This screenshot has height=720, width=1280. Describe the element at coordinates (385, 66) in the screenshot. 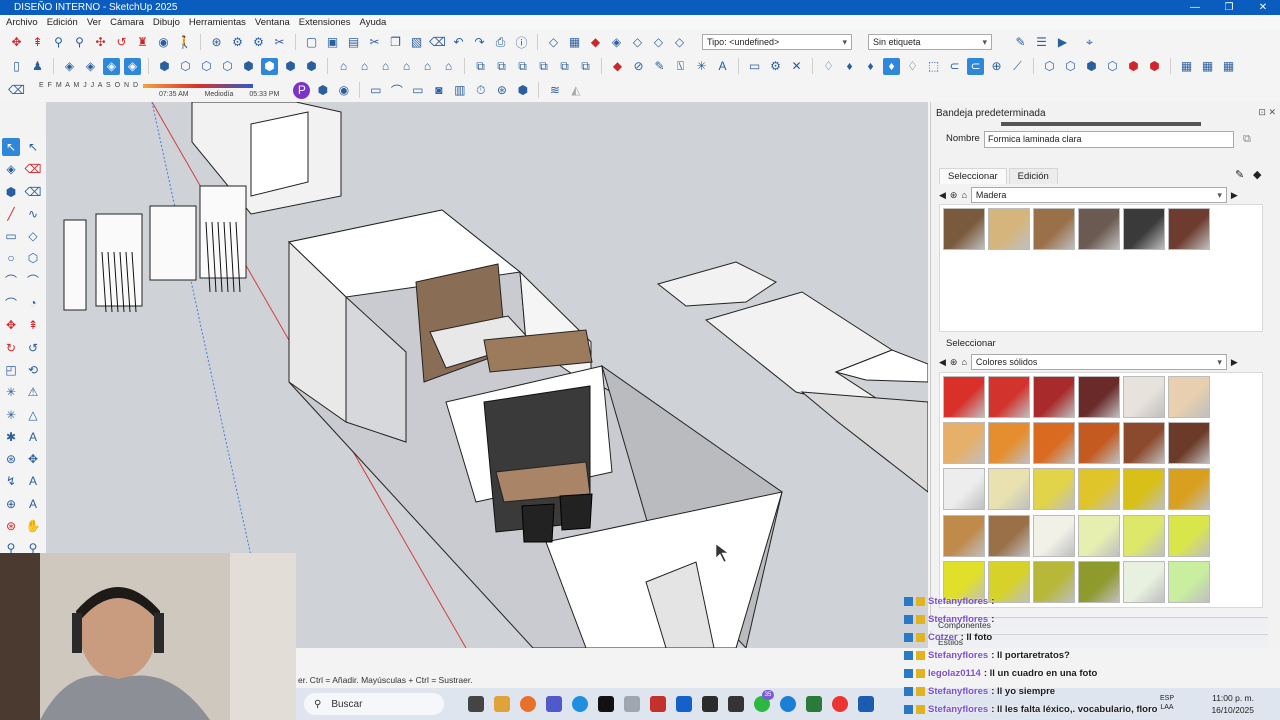

I see `house-3-icon: ⌂` at that location.